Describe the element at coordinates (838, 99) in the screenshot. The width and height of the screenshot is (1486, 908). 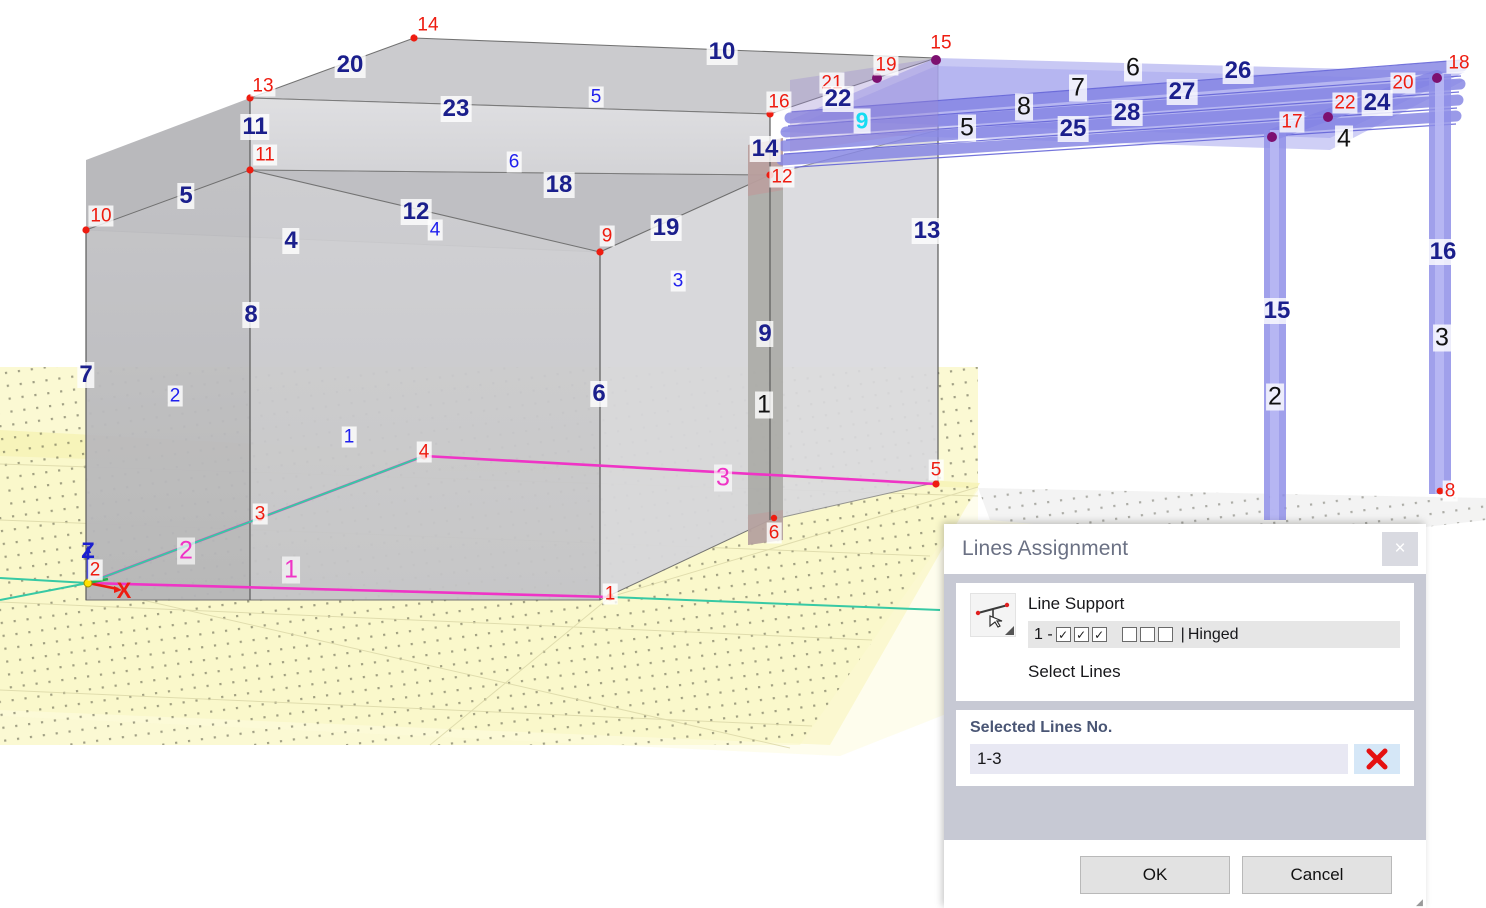
I see `line-label: 22` at that location.